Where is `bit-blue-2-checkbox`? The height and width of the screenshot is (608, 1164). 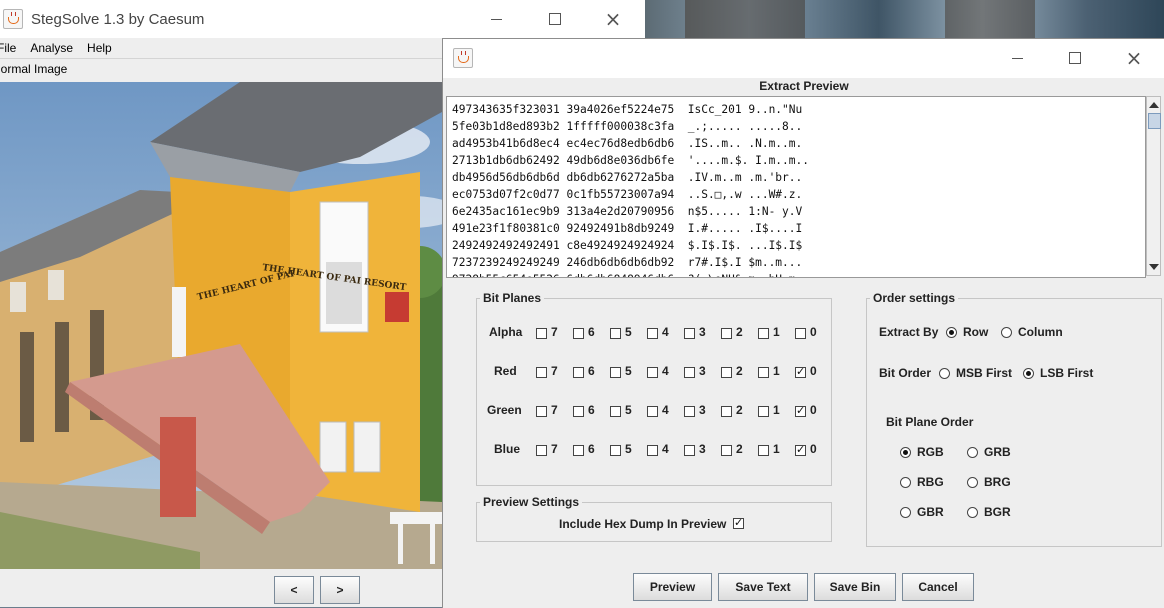 bit-blue-2-checkbox is located at coordinates (726, 450).